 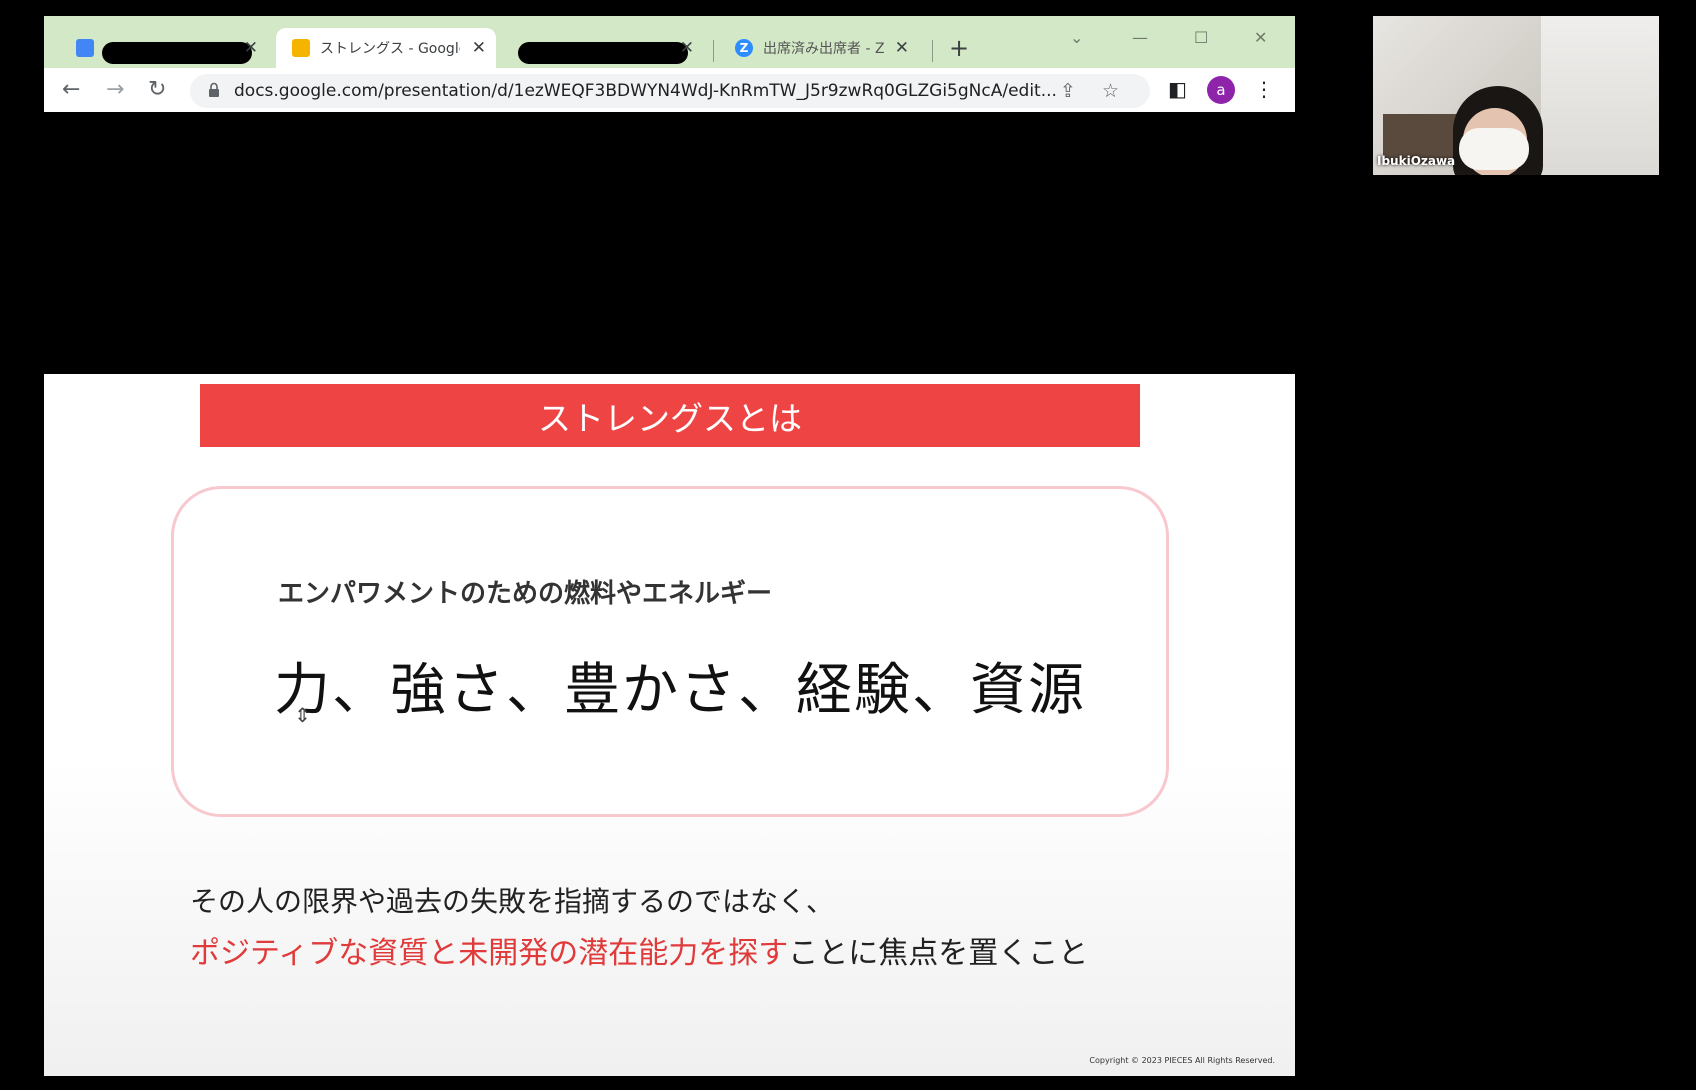 What do you see at coordinates (1140, 37) in the screenshot?
I see `minimize-icon: —` at bounding box center [1140, 37].